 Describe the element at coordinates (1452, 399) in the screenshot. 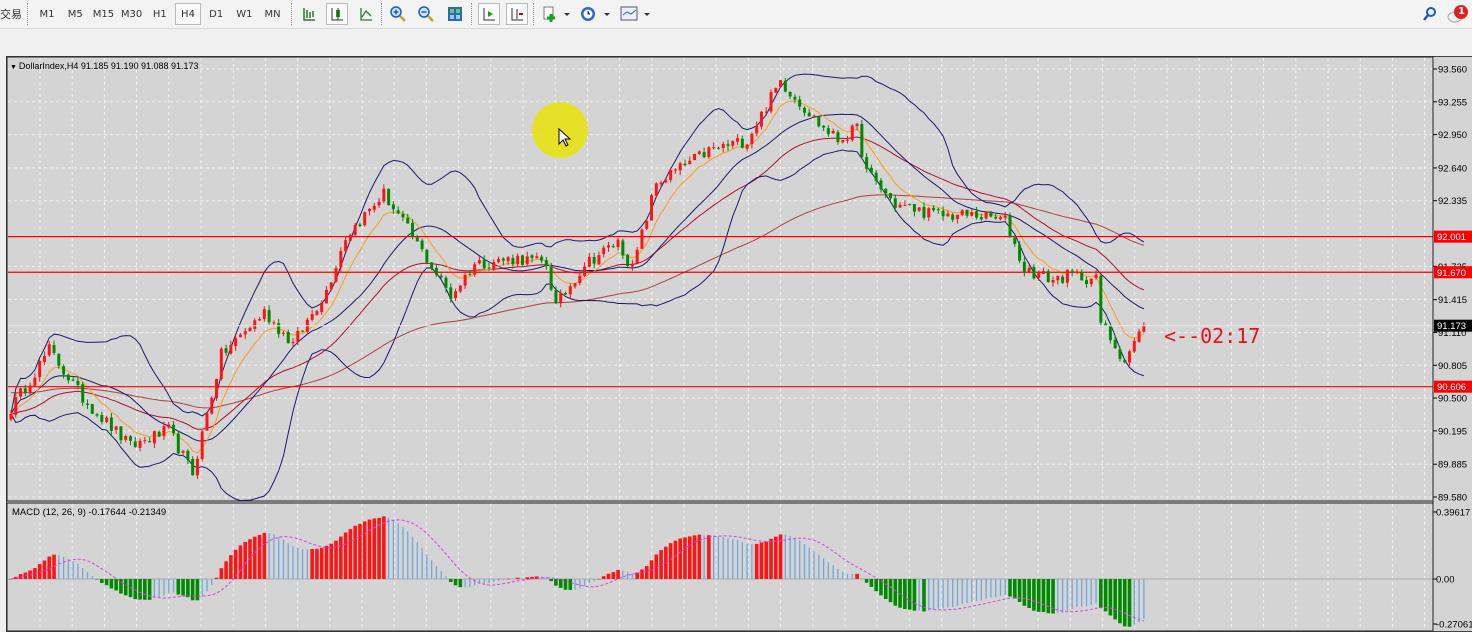

I see `price-tick-label: 90.500` at that location.